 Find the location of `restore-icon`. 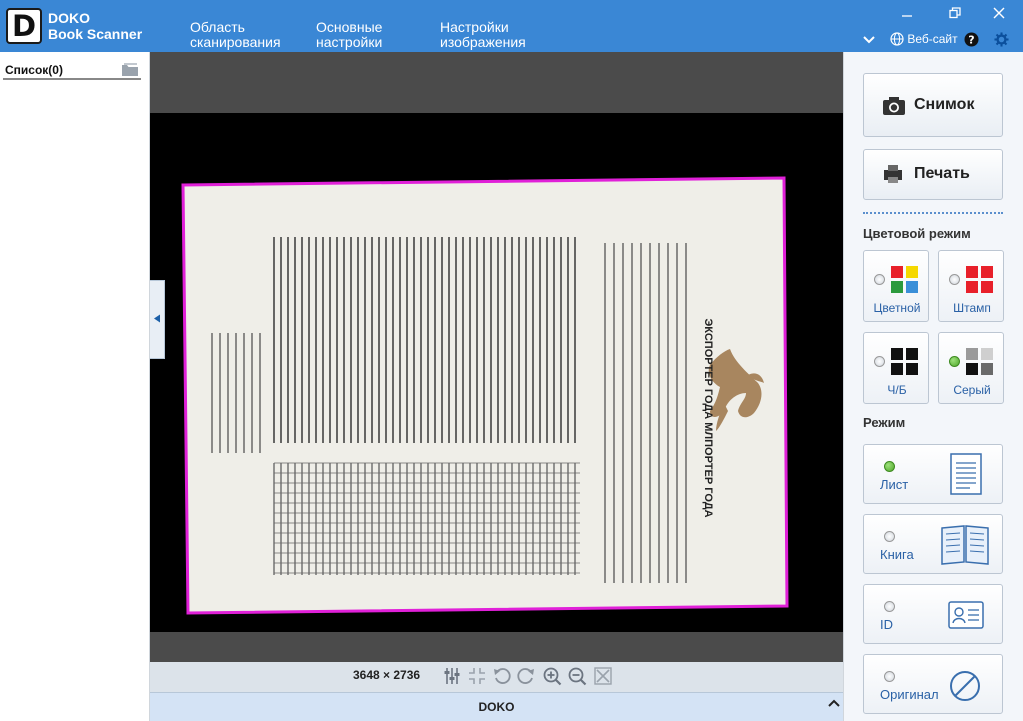

restore-icon is located at coordinates (955, 13).